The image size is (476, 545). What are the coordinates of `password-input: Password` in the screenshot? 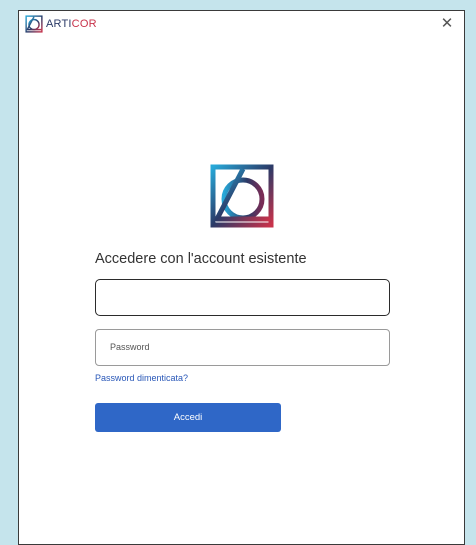 It's located at (242, 347).